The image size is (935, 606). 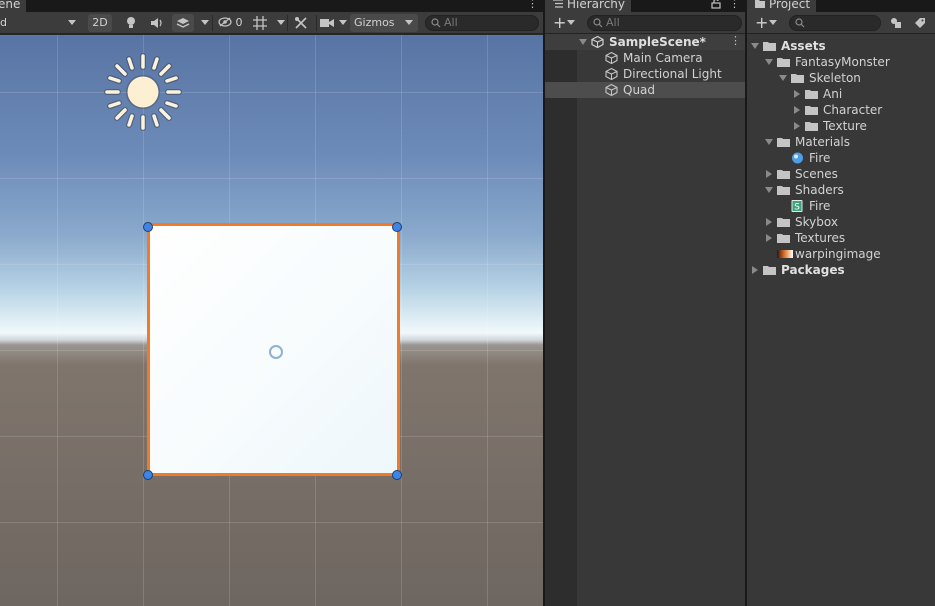 What do you see at coordinates (734, 5) in the screenshot?
I see `hierarchy-menu-icon: ⋮` at bounding box center [734, 5].